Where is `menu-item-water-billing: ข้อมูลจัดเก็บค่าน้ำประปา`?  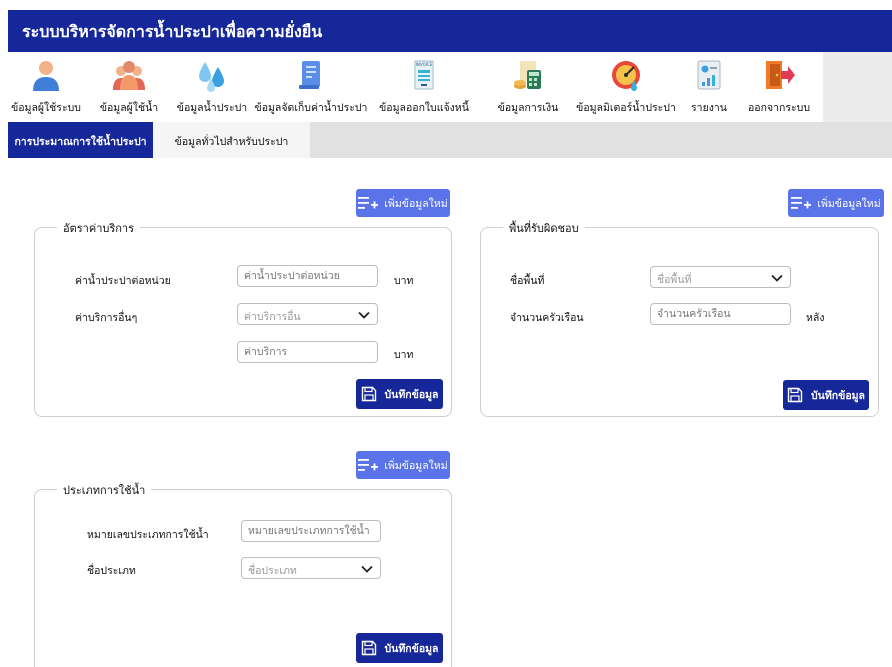
menu-item-water-billing: ข้อมูลจัดเก็บค่าน้ำประปา is located at coordinates (311, 87).